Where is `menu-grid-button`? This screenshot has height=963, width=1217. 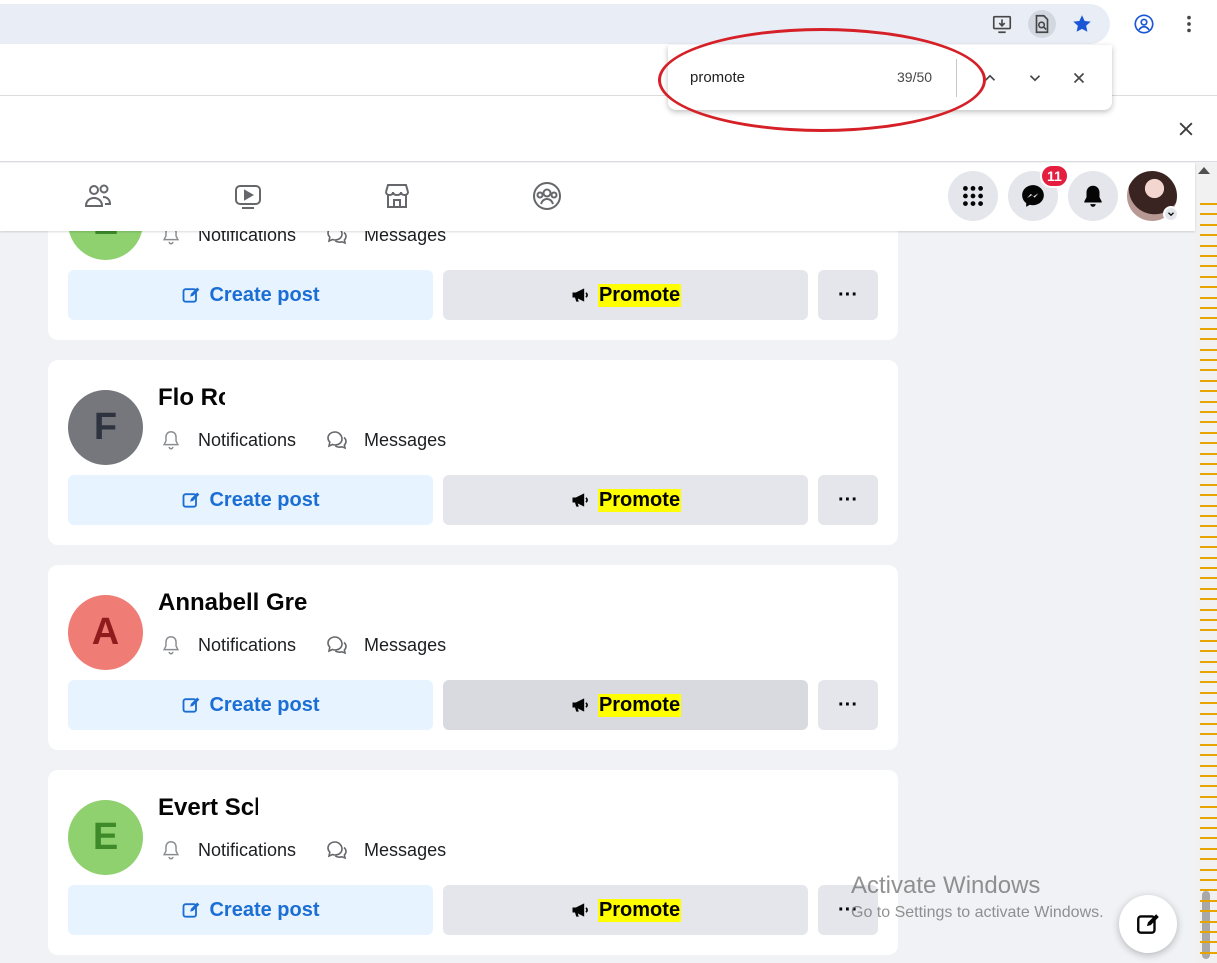 menu-grid-button is located at coordinates (973, 196).